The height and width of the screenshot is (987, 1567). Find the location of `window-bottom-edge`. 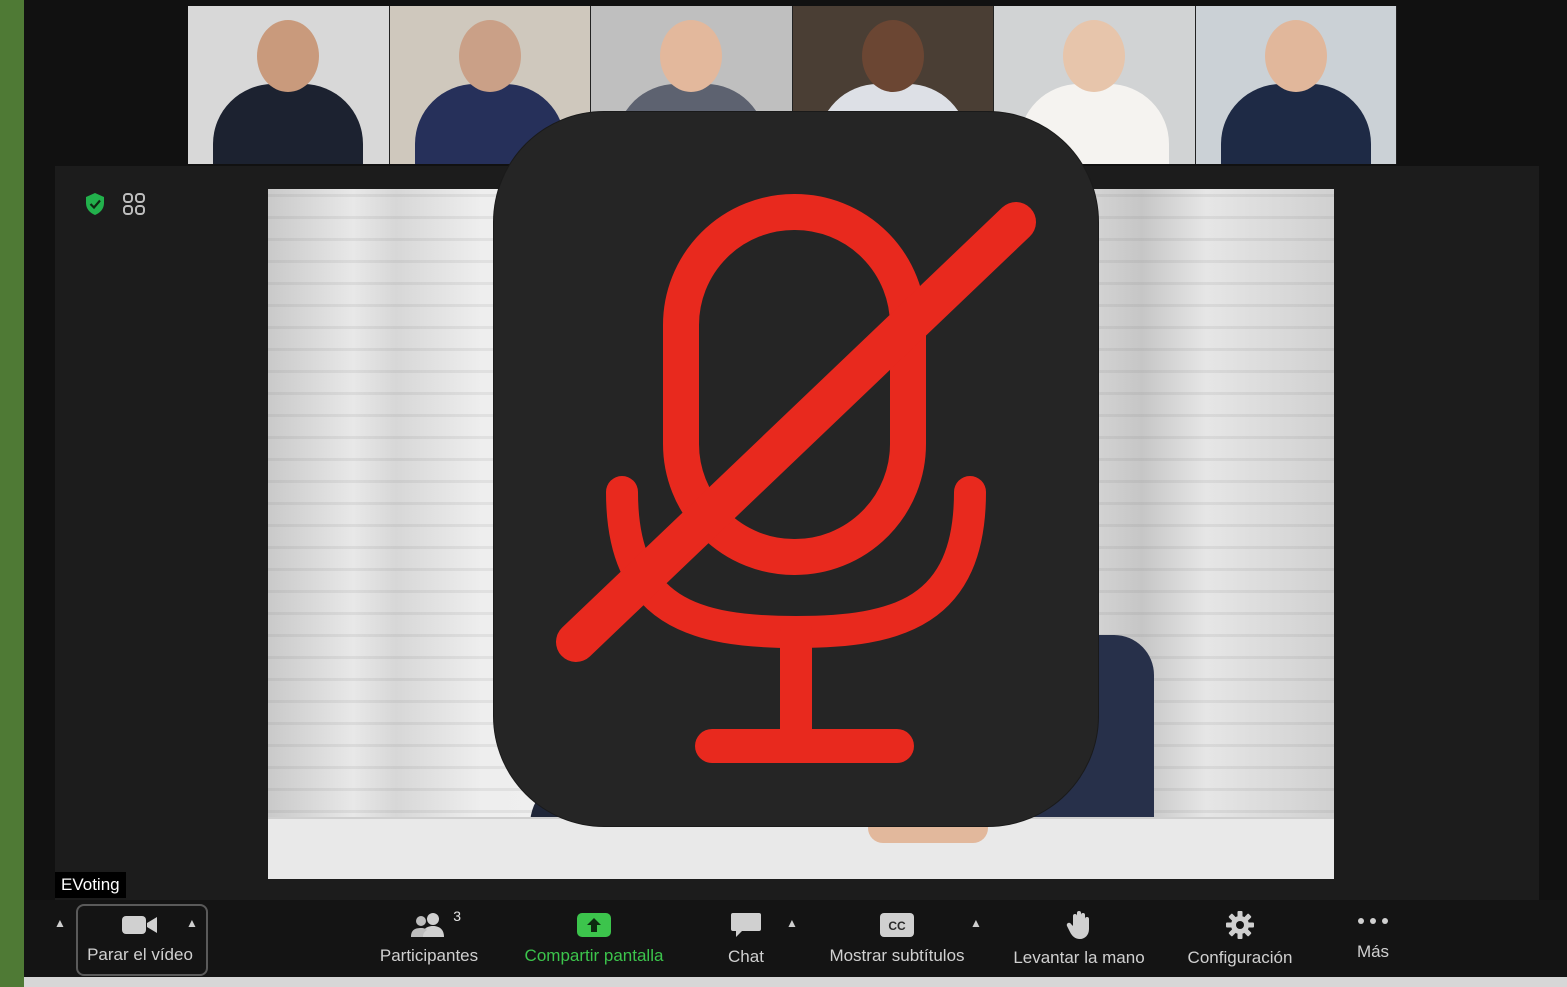

window-bottom-edge is located at coordinates (795, 982).